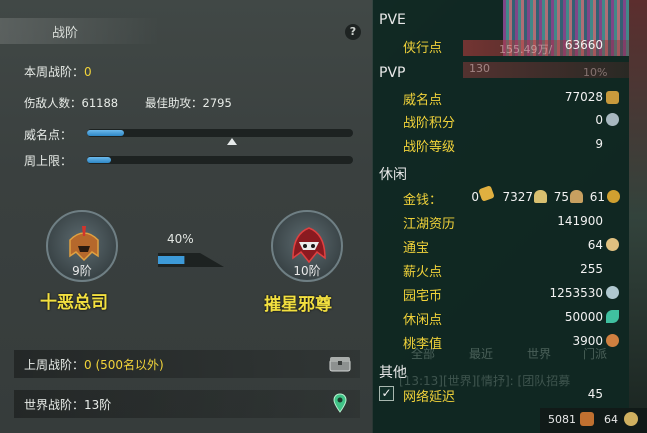  Describe the element at coordinates (576, 196) in the screenshot. I see `copper-ingot-icon` at that location.